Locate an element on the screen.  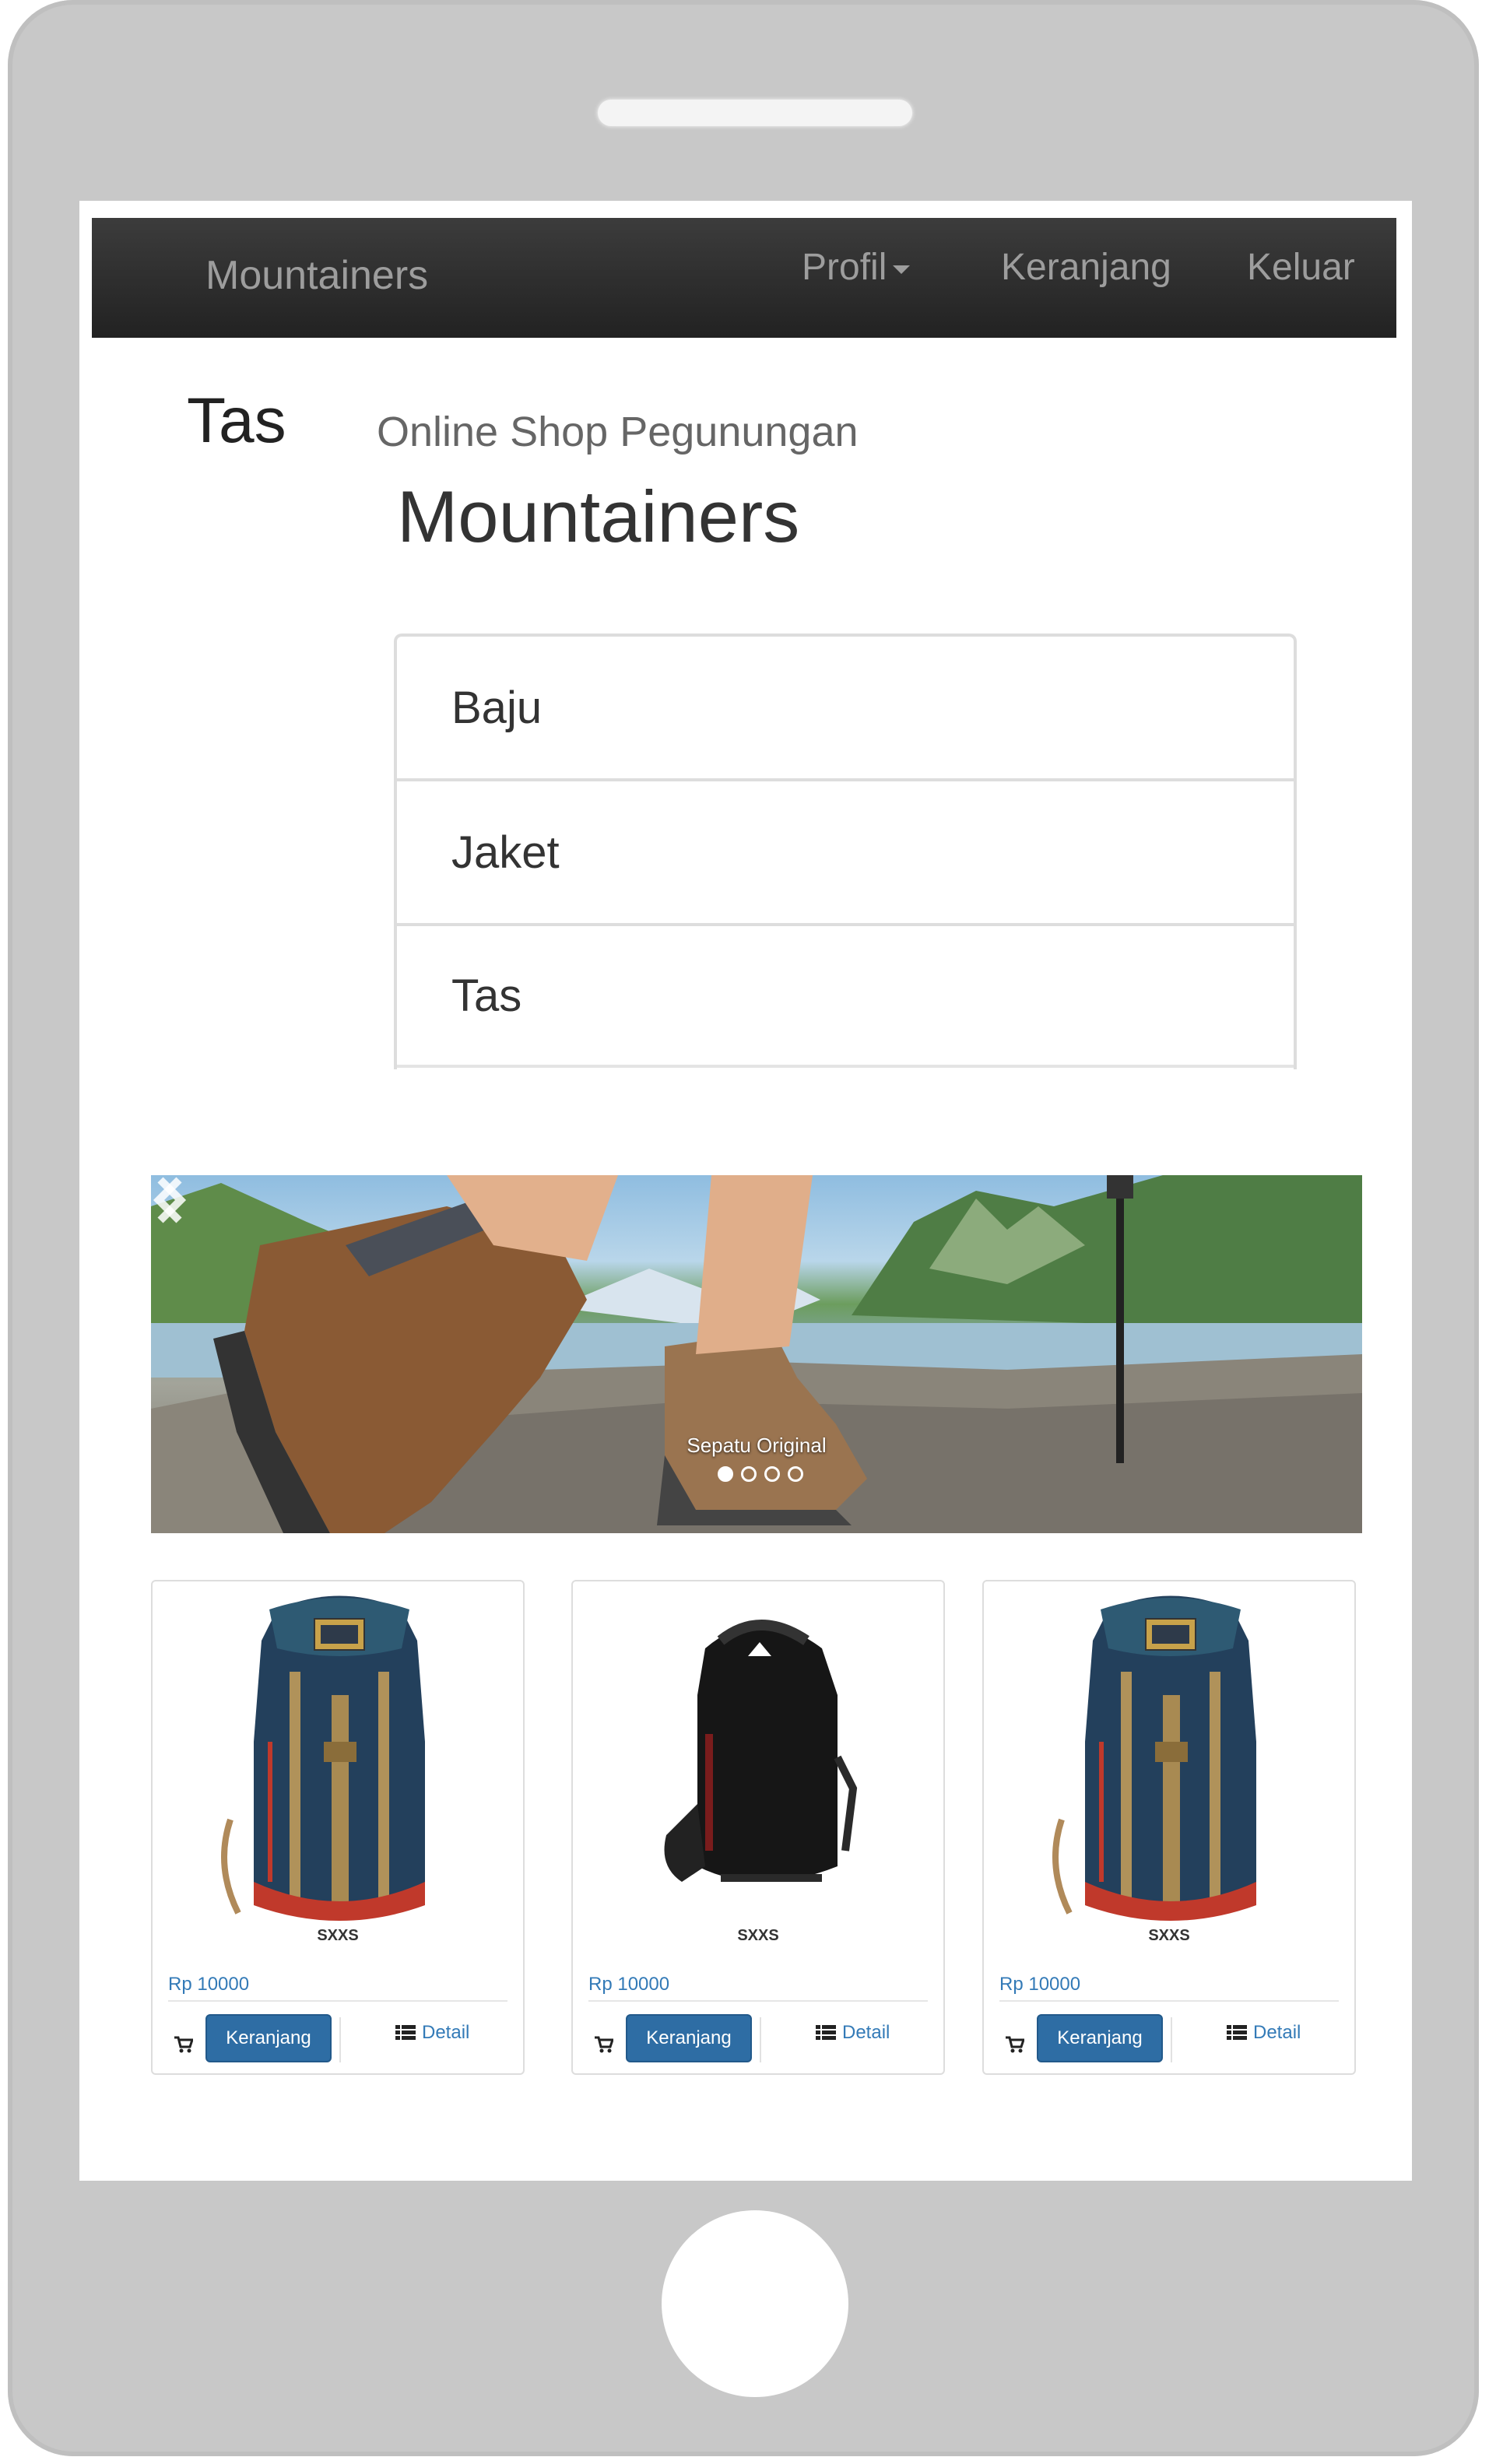
navbar-brand: Mountainers is located at coordinates (316, 275).